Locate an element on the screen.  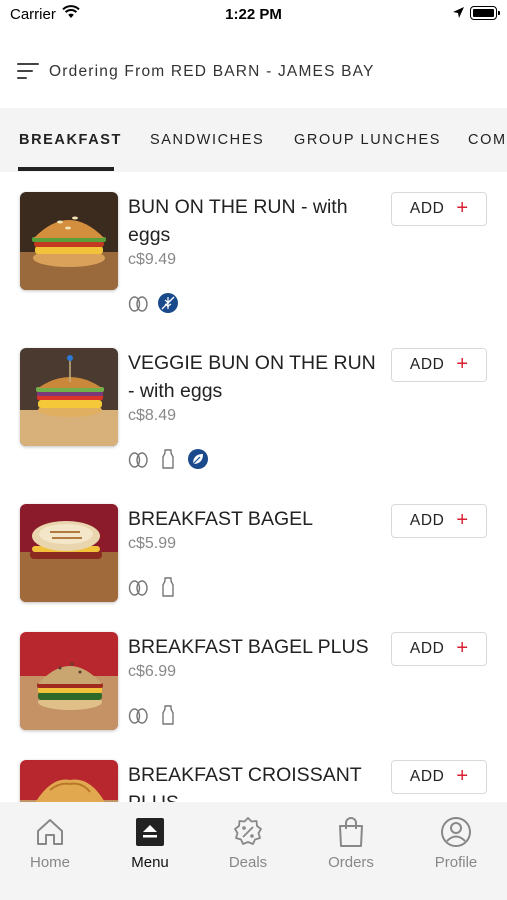
item-name: VEGGIE BUN ON THE RUN - with eggs is located at coordinates (254, 377).